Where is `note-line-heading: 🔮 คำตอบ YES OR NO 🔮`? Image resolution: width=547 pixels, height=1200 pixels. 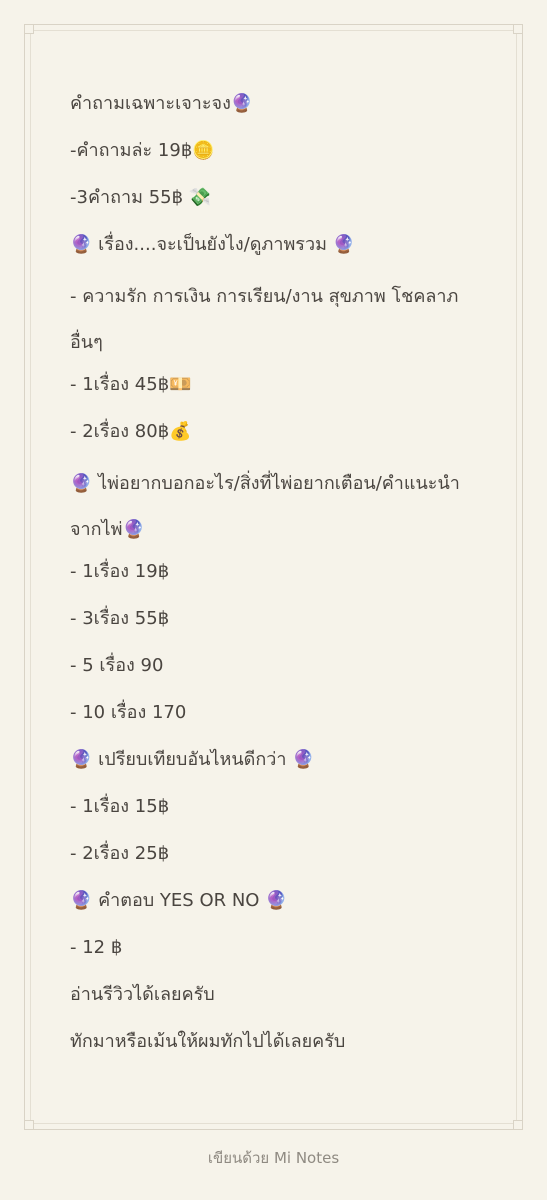
note-line-heading: 🔮 คำตอบ YES OR NO 🔮 is located at coordinates (179, 900).